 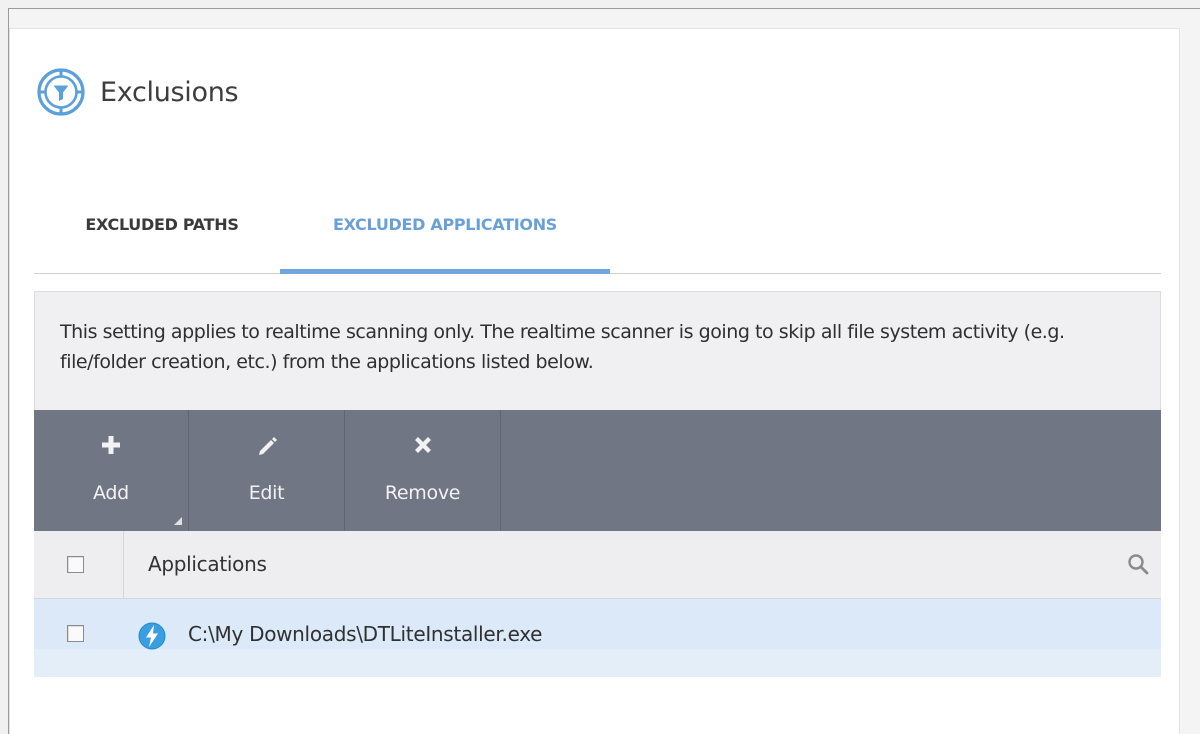 I want to click on remove-button: Remove, so click(x=423, y=470).